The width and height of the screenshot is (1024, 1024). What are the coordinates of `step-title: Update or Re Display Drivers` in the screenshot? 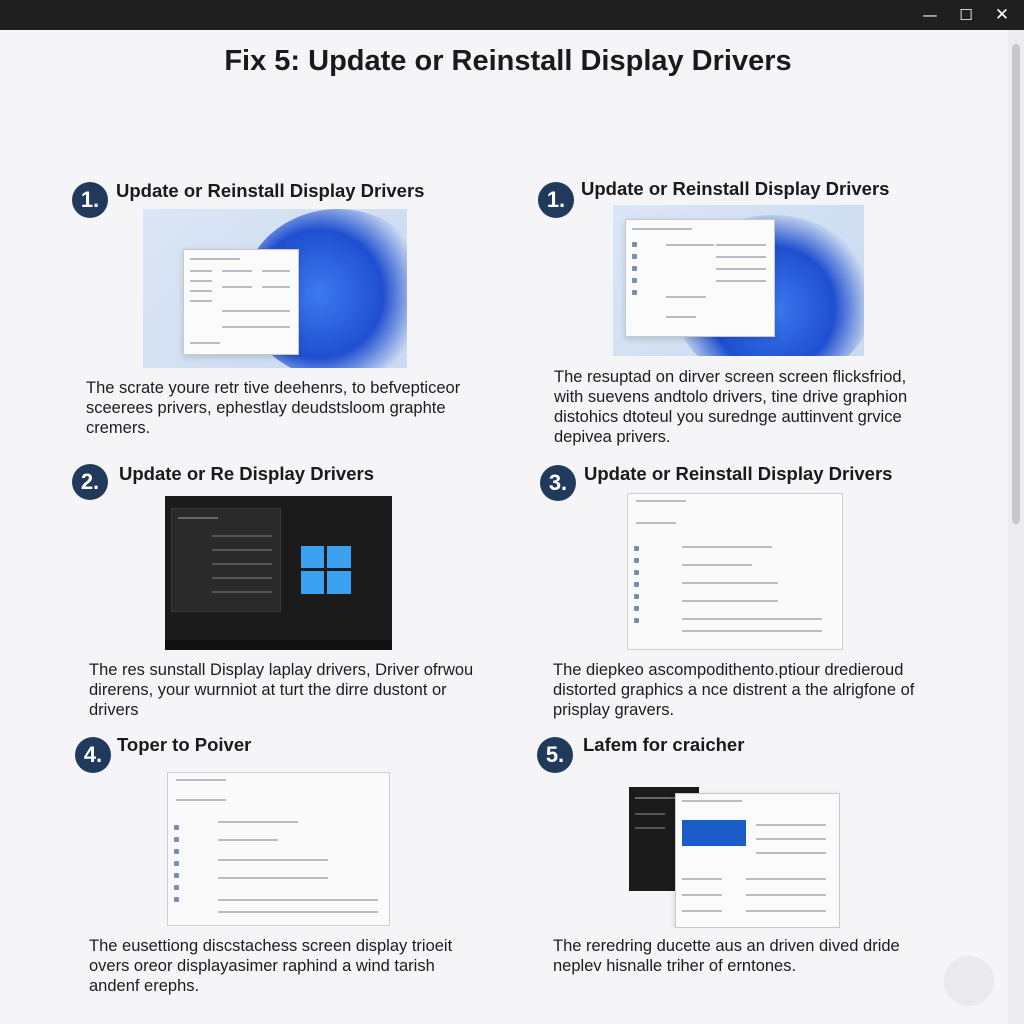 It's located at (246, 473).